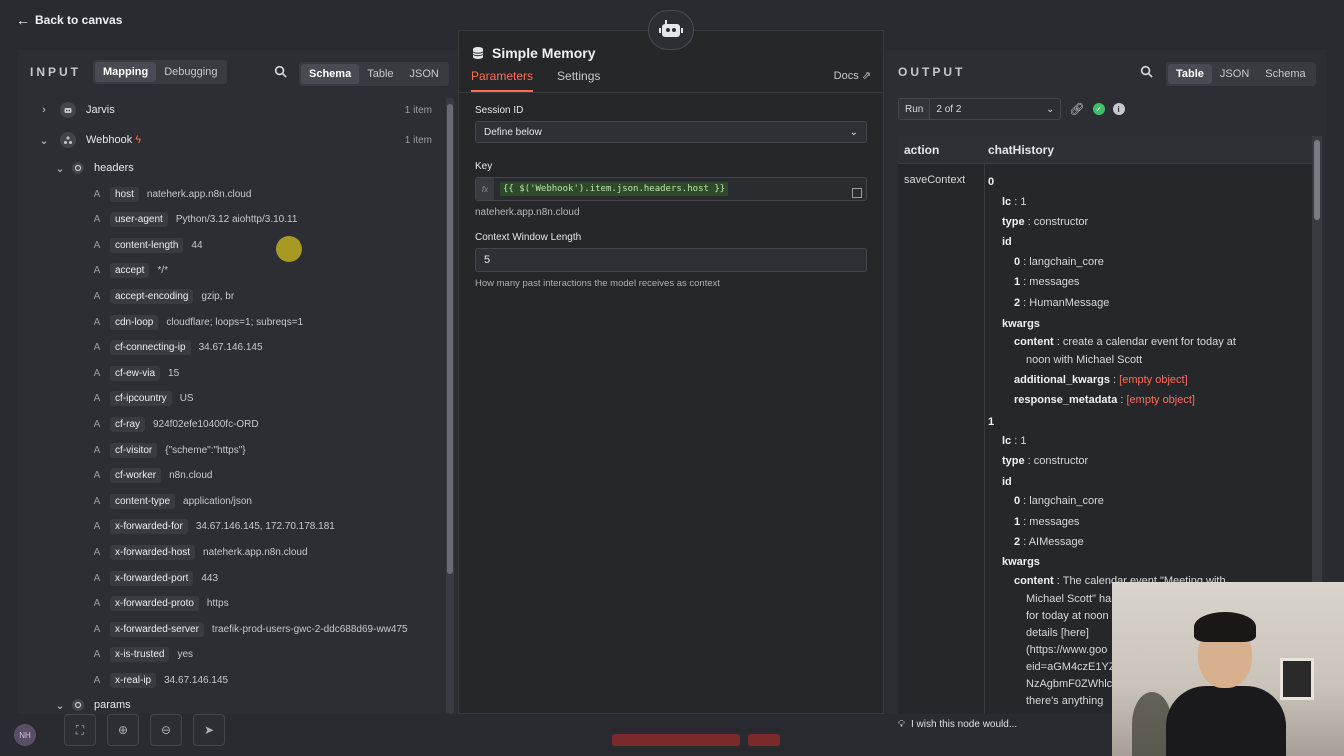 The width and height of the screenshot is (1344, 756). Describe the element at coordinates (857, 193) in the screenshot. I see `expand-icon` at that location.